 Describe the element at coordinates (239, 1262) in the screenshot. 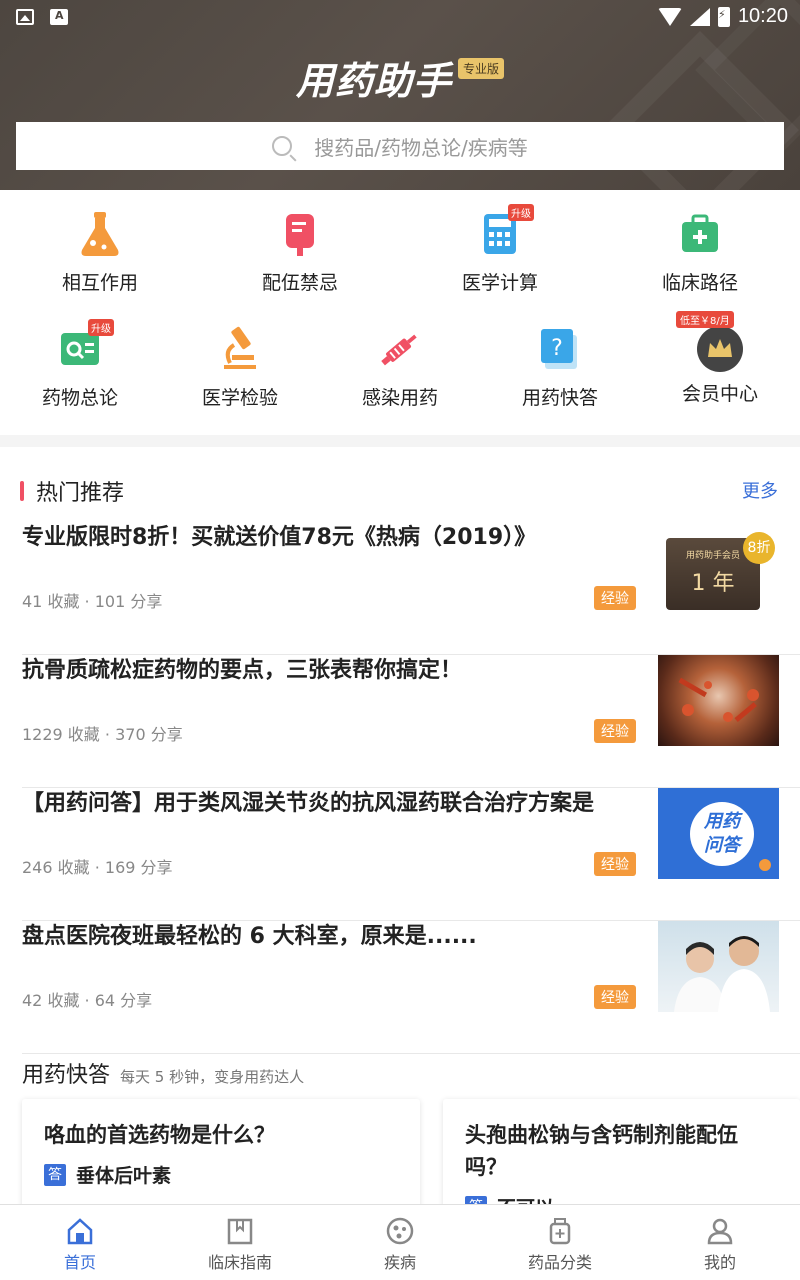

I see `nav-label: 临床指南` at that location.